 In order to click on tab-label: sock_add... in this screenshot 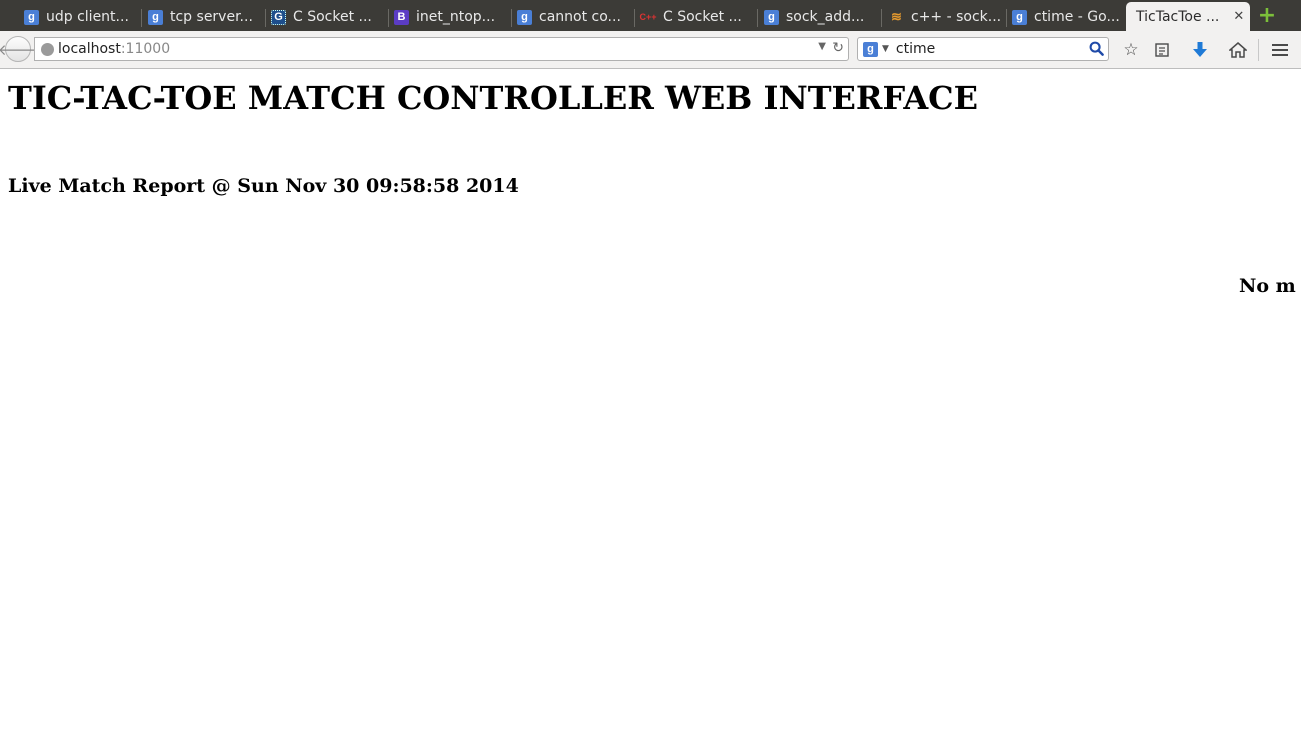, I will do `click(825, 17)`.